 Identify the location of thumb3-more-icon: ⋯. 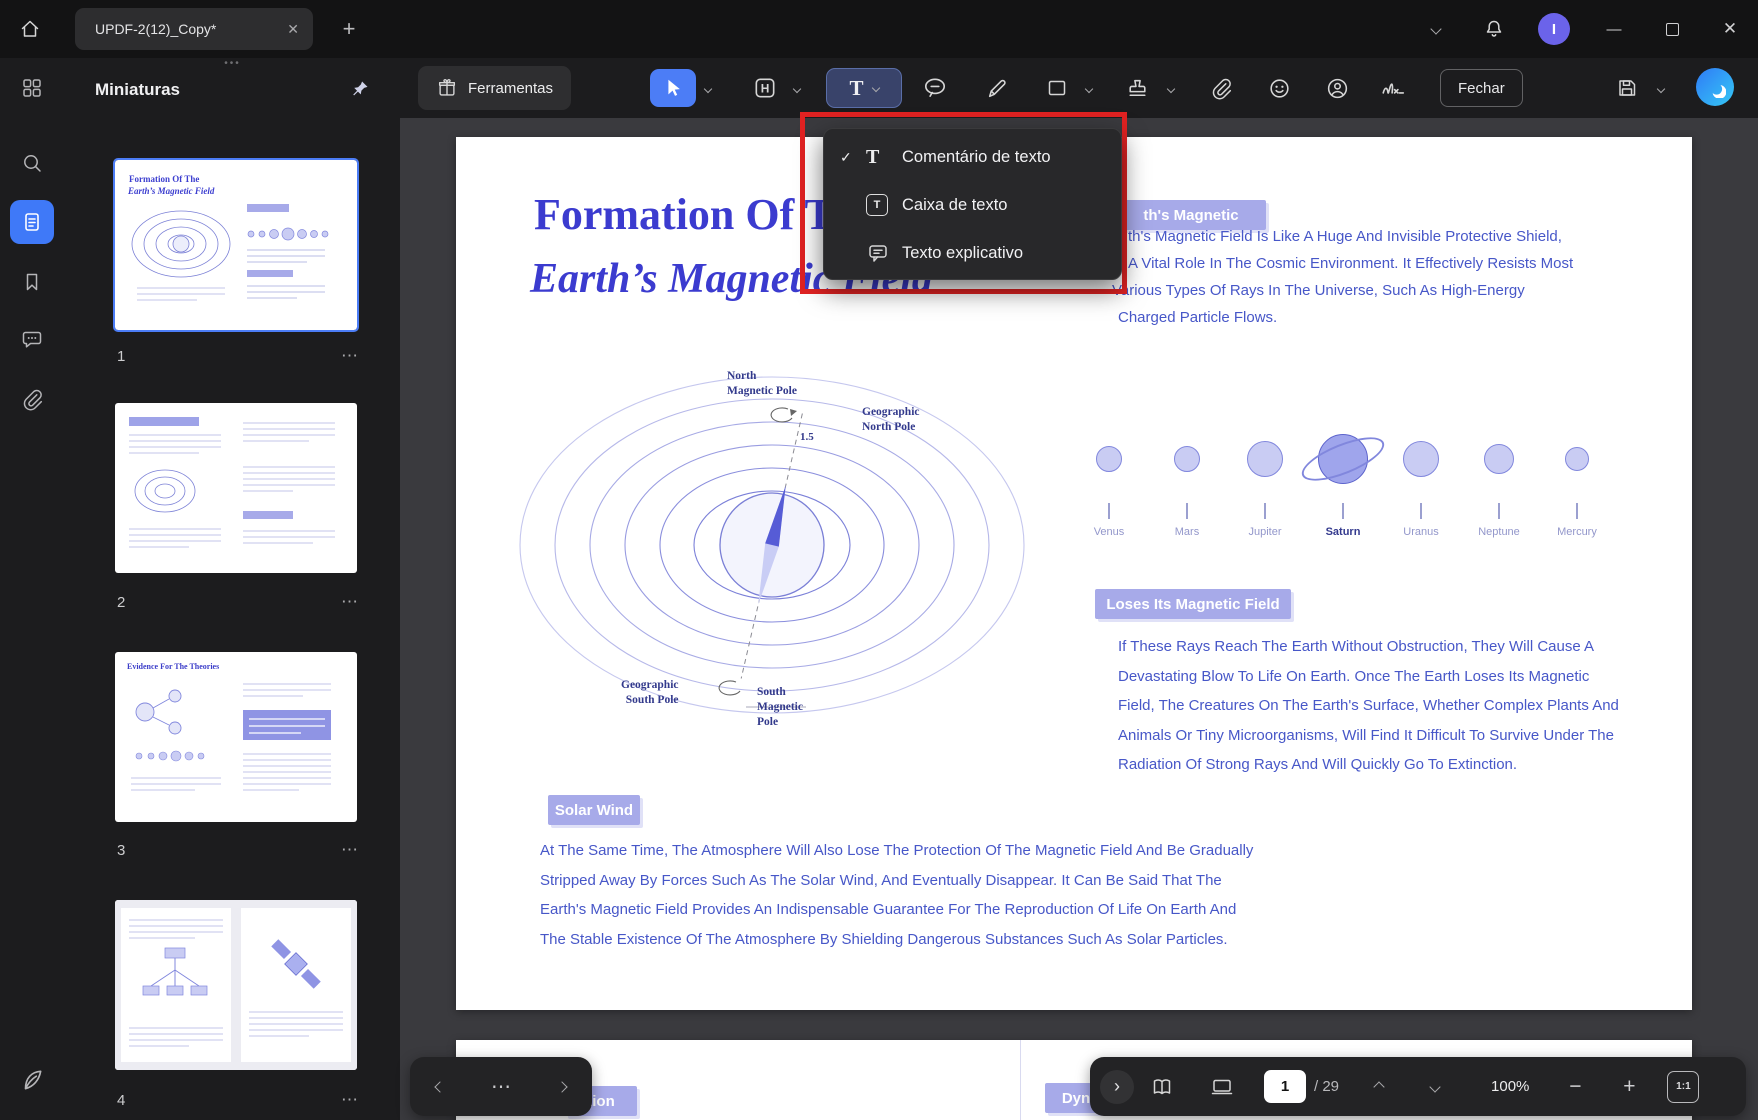
(350, 850).